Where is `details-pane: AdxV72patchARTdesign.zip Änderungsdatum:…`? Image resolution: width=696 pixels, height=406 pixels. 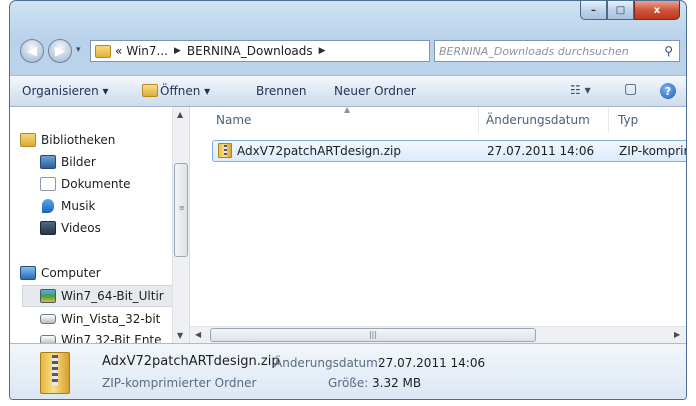
details-pane: AdxV72patchARTdesign.zip Änderungsdatum:… is located at coordinates (348, 371).